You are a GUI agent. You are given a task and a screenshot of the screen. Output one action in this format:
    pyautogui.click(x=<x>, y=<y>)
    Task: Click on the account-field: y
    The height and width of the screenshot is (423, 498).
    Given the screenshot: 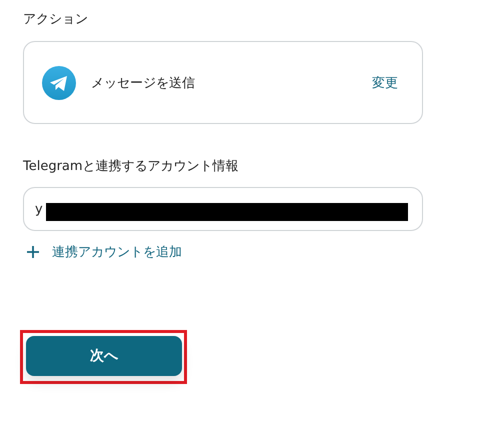 What is the action you would take?
    pyautogui.click(x=223, y=209)
    